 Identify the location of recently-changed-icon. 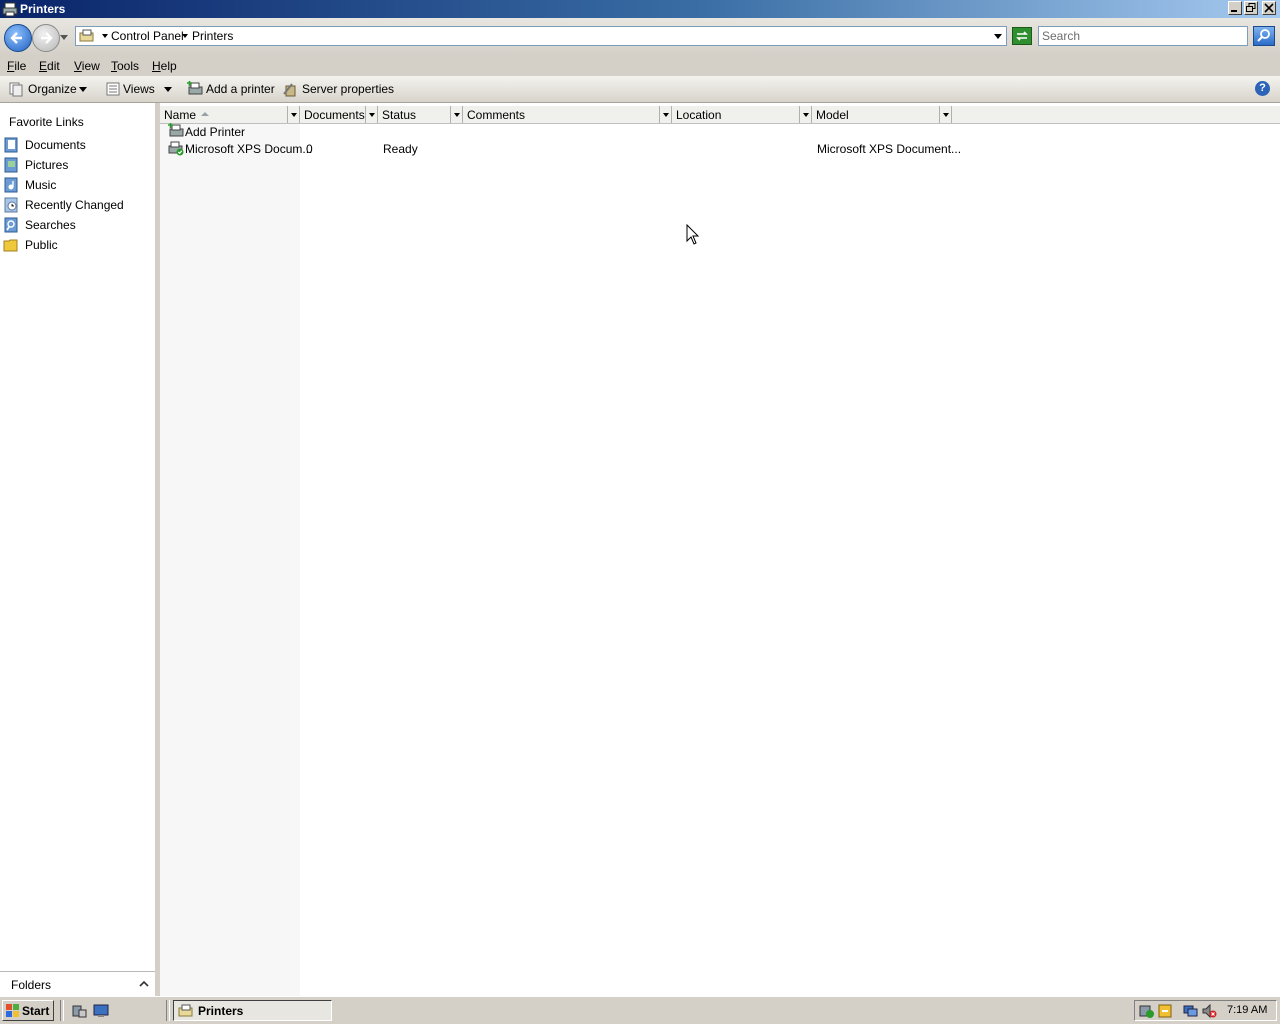
(11, 205).